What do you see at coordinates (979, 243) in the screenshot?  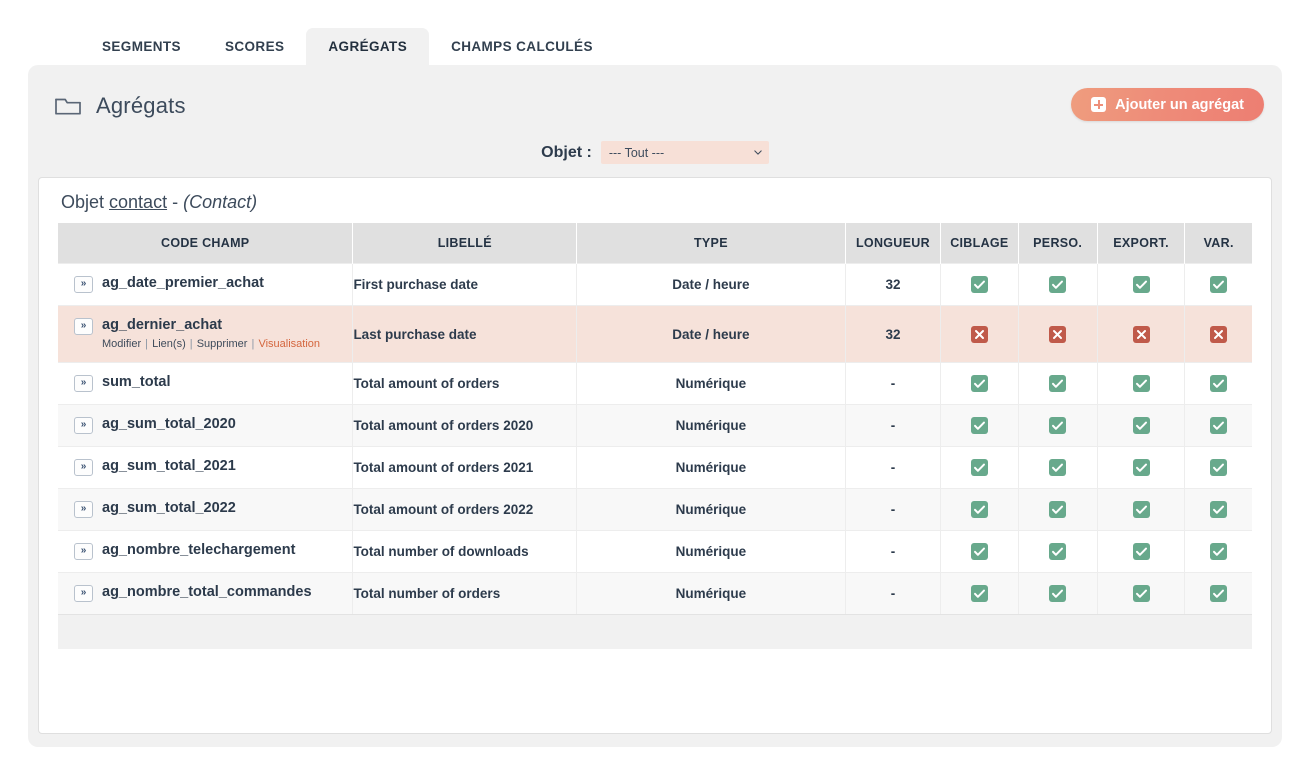 I see `column-header-ciblage: CIBLAGE` at bounding box center [979, 243].